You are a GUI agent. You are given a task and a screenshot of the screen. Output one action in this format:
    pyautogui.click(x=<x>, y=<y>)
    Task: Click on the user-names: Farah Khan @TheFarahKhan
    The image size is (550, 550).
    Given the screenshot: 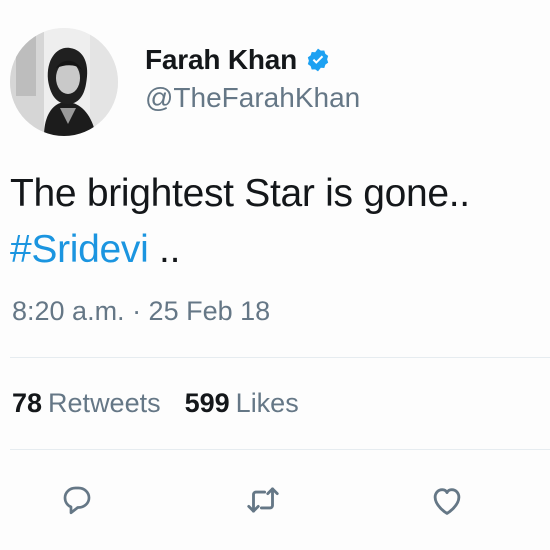 What is the action you would take?
    pyautogui.click(x=252, y=79)
    